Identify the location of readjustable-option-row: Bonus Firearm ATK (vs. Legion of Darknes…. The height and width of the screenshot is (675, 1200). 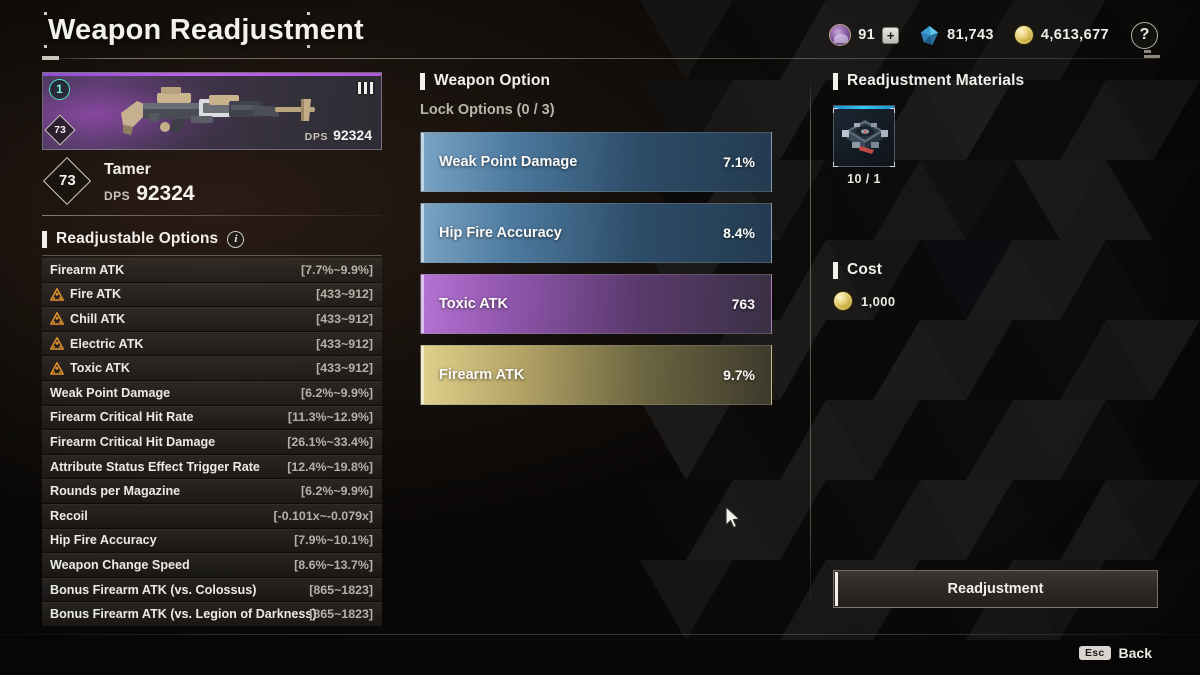
(212, 614).